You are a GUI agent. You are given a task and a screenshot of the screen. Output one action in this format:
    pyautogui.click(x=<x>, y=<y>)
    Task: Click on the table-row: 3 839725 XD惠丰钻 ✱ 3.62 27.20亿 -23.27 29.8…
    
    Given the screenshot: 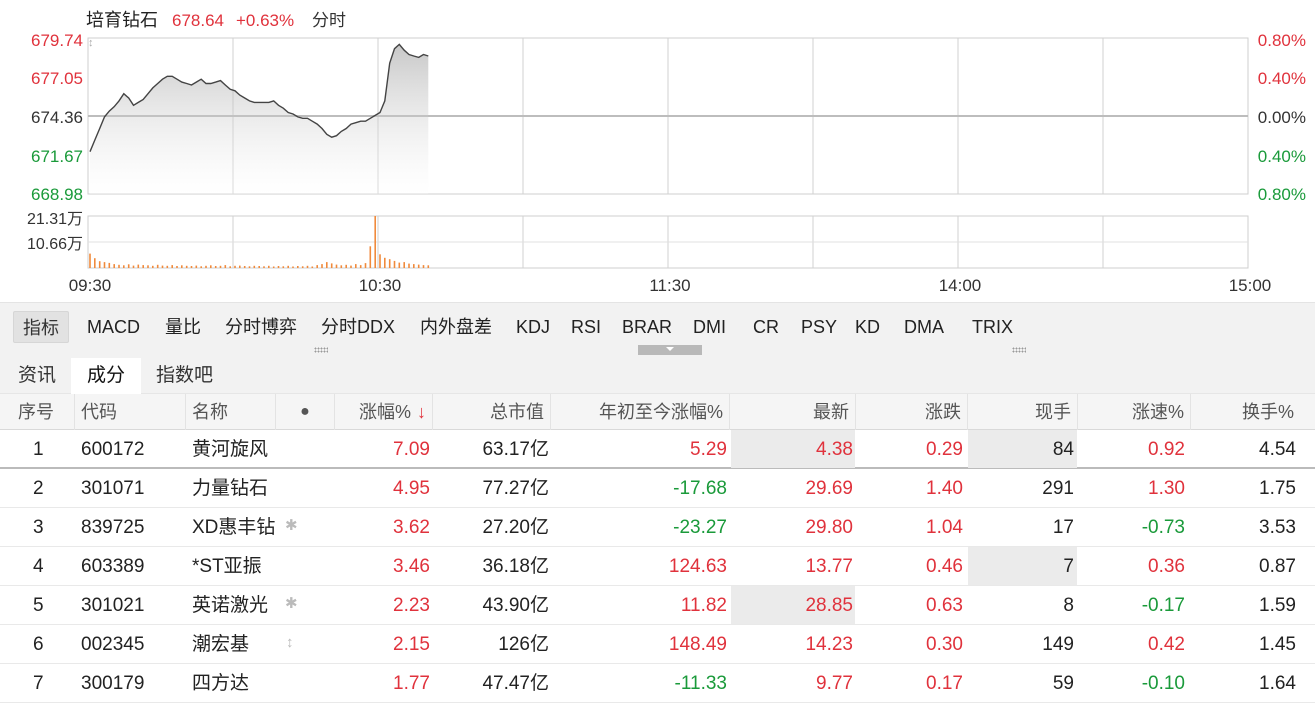 What is the action you would take?
    pyautogui.click(x=657, y=527)
    